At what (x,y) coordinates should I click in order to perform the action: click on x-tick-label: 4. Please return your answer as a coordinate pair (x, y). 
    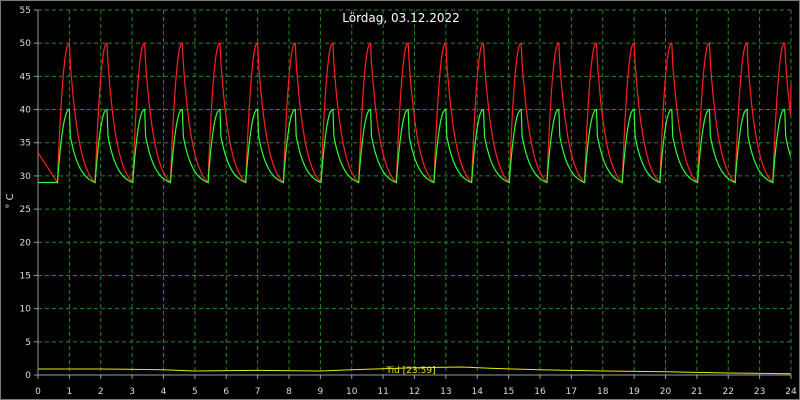
    Looking at the image, I should click on (164, 392).